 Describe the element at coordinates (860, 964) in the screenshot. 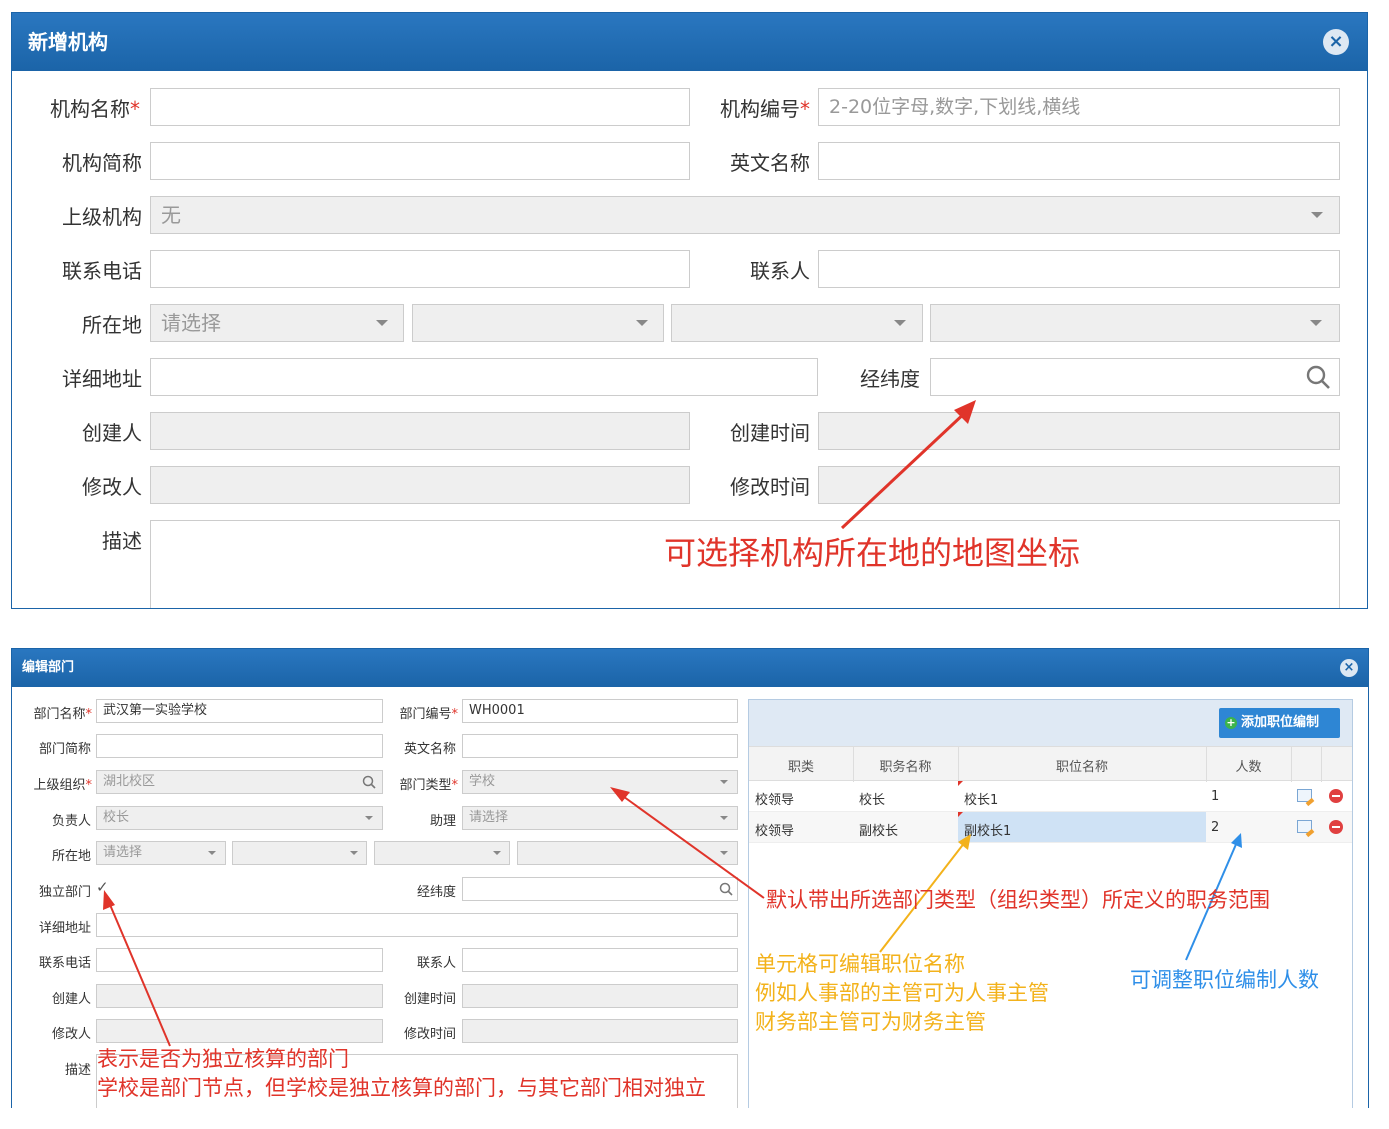

I see `editable-annotation-line1: 单元格可编辑职位名称` at that location.